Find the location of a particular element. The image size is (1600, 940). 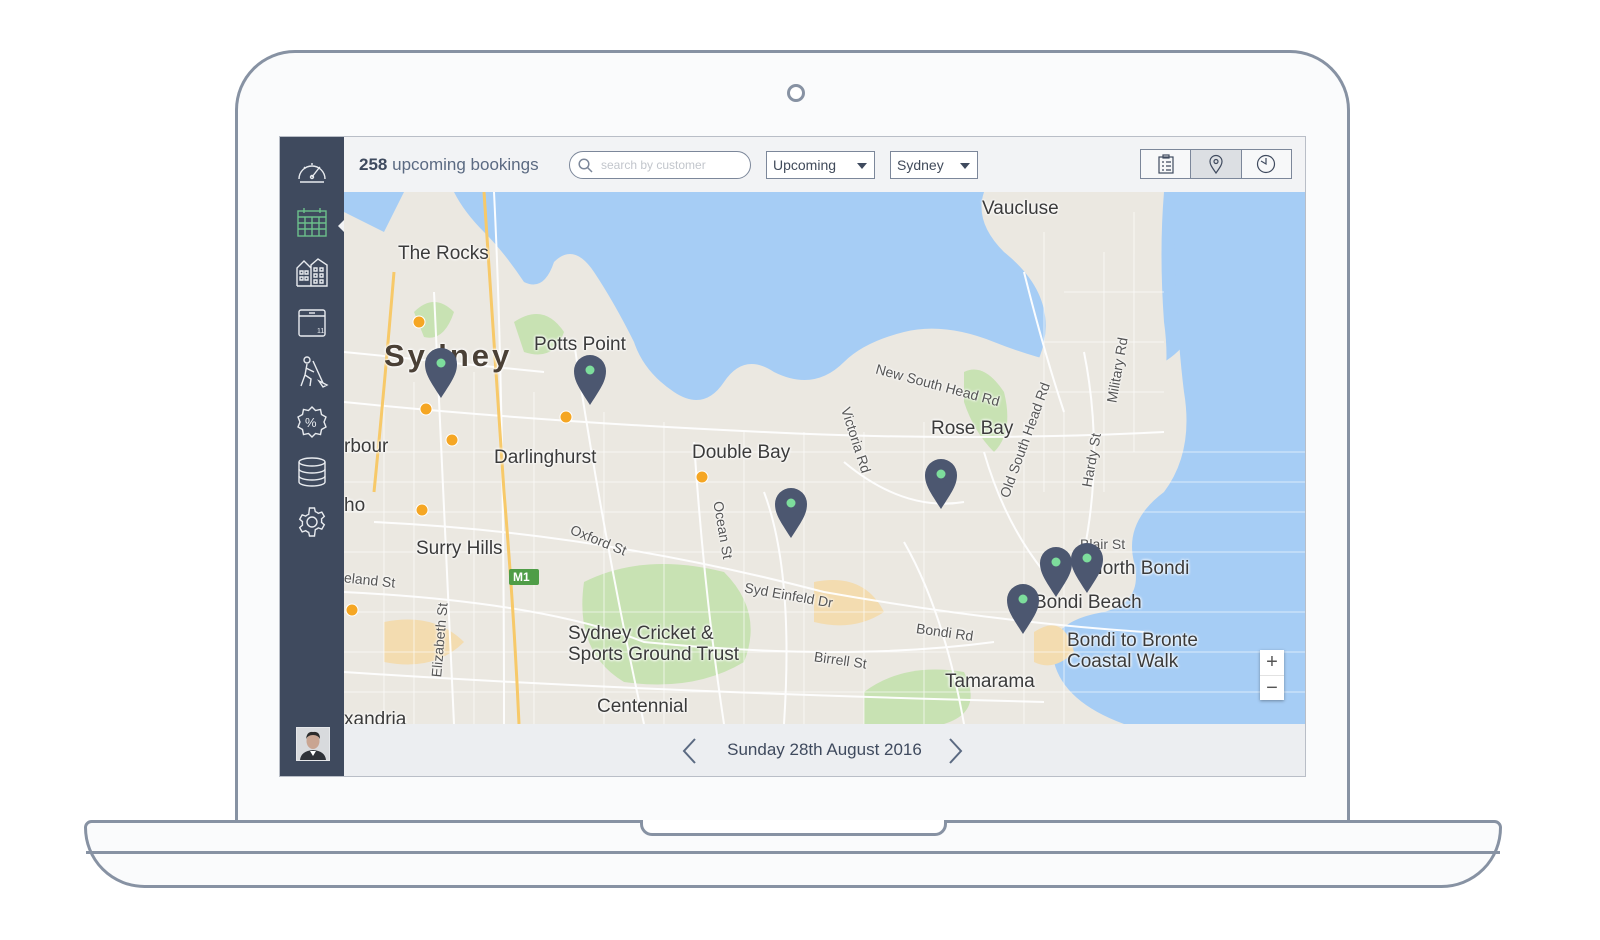

map-label: Sydney Cricket & is located at coordinates (641, 633).